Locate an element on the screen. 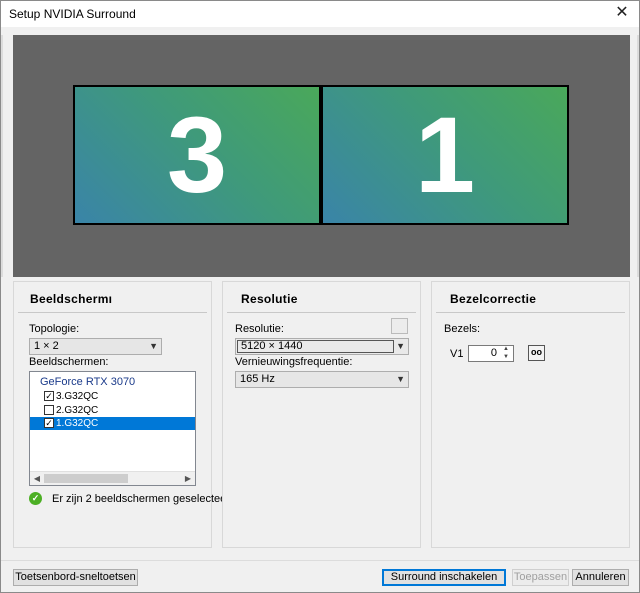 Image resolution: width=640 pixels, height=593 pixels. display-number: 3 is located at coordinates (197, 154).